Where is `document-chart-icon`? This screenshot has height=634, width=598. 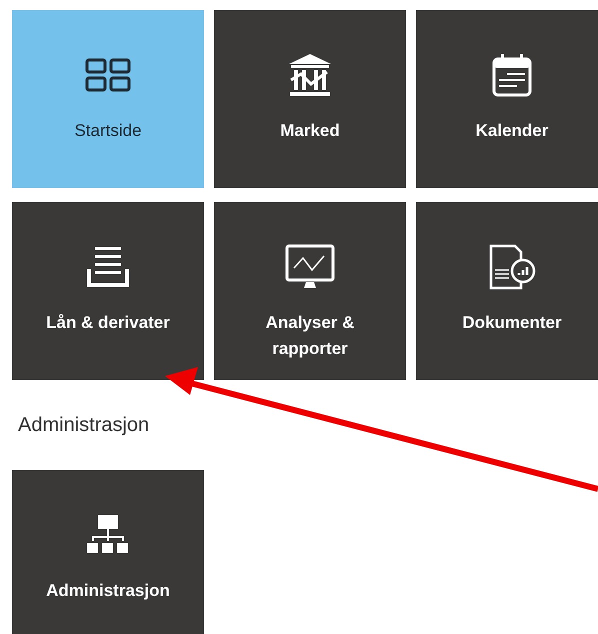
document-chart-icon is located at coordinates (512, 267).